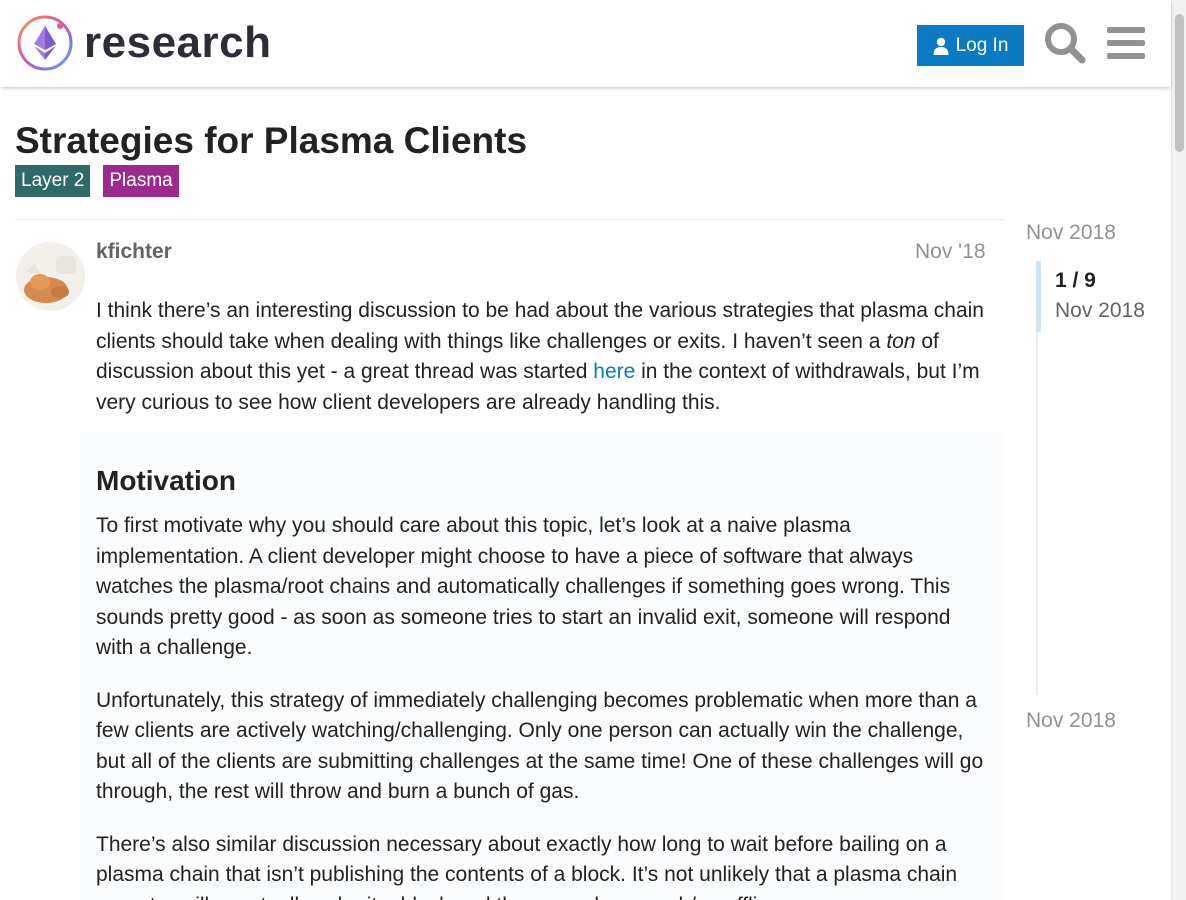 The width and height of the screenshot is (1186, 900). Describe the element at coordinates (1038, 296) in the screenshot. I see `timeline-scroll-handle` at that location.